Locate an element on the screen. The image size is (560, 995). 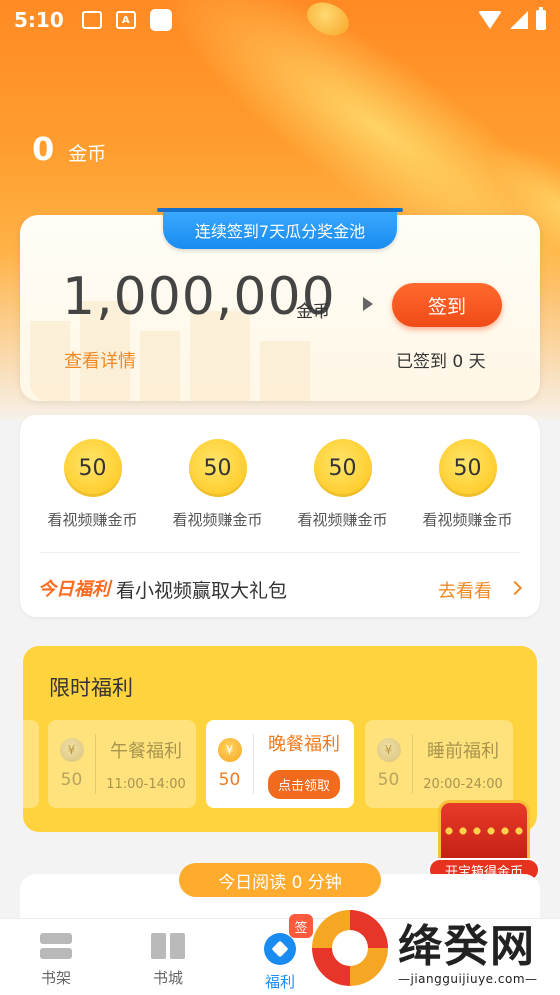
meal-card-dinner: ¥ 50 晚餐福利 点击领取 is located at coordinates (280, 764).